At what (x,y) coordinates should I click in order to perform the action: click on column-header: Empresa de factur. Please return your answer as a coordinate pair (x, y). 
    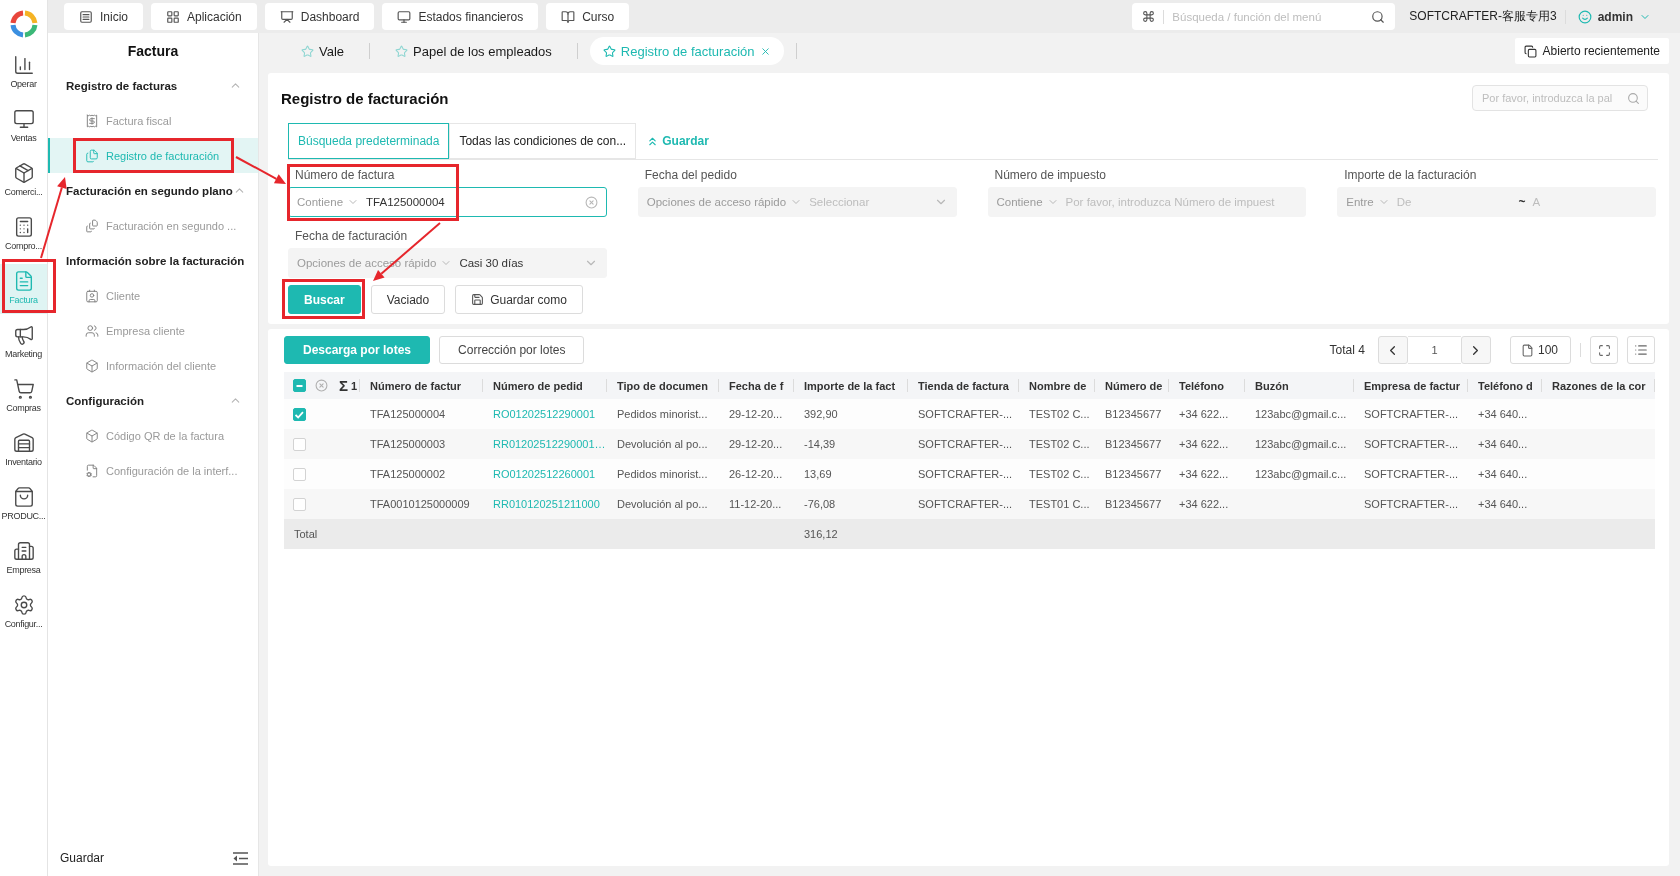
    Looking at the image, I should click on (1411, 385).